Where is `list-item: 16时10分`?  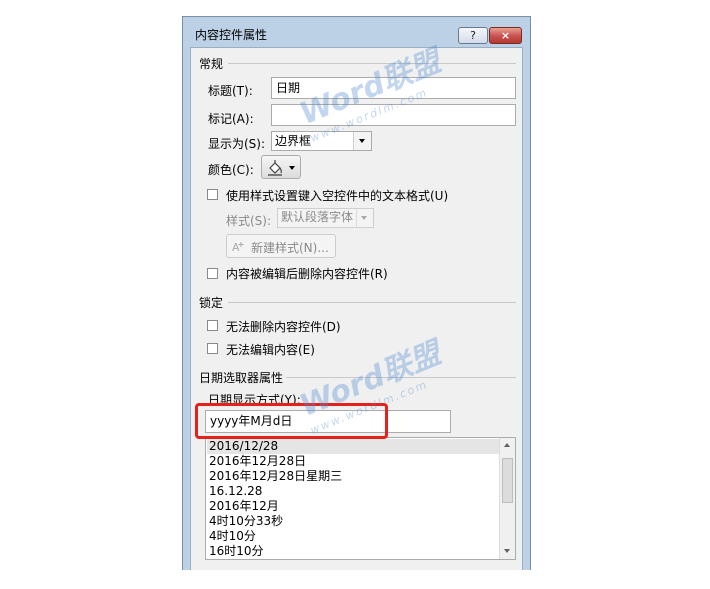 list-item: 16时10分 is located at coordinates (236, 551).